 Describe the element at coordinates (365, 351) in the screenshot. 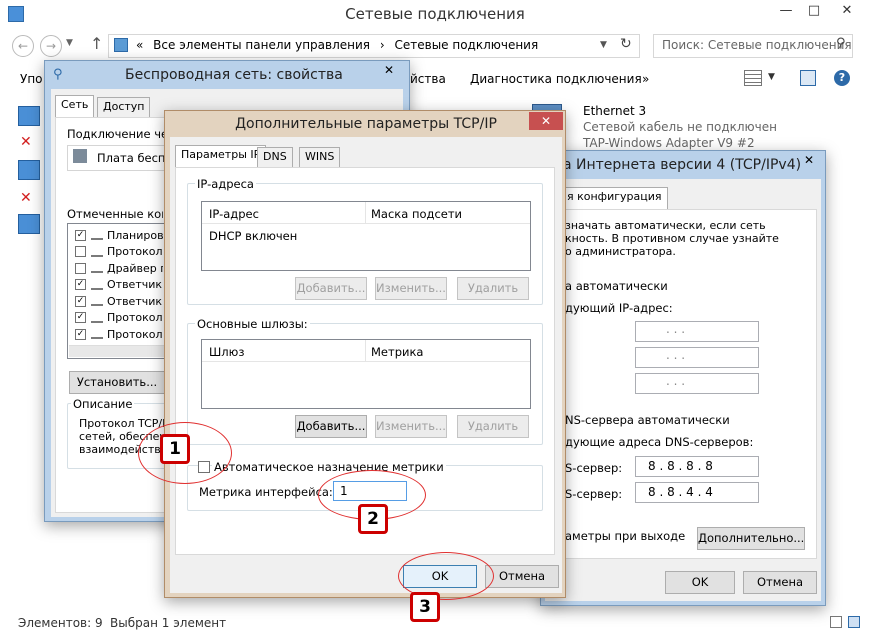

I see `column-divider` at that location.